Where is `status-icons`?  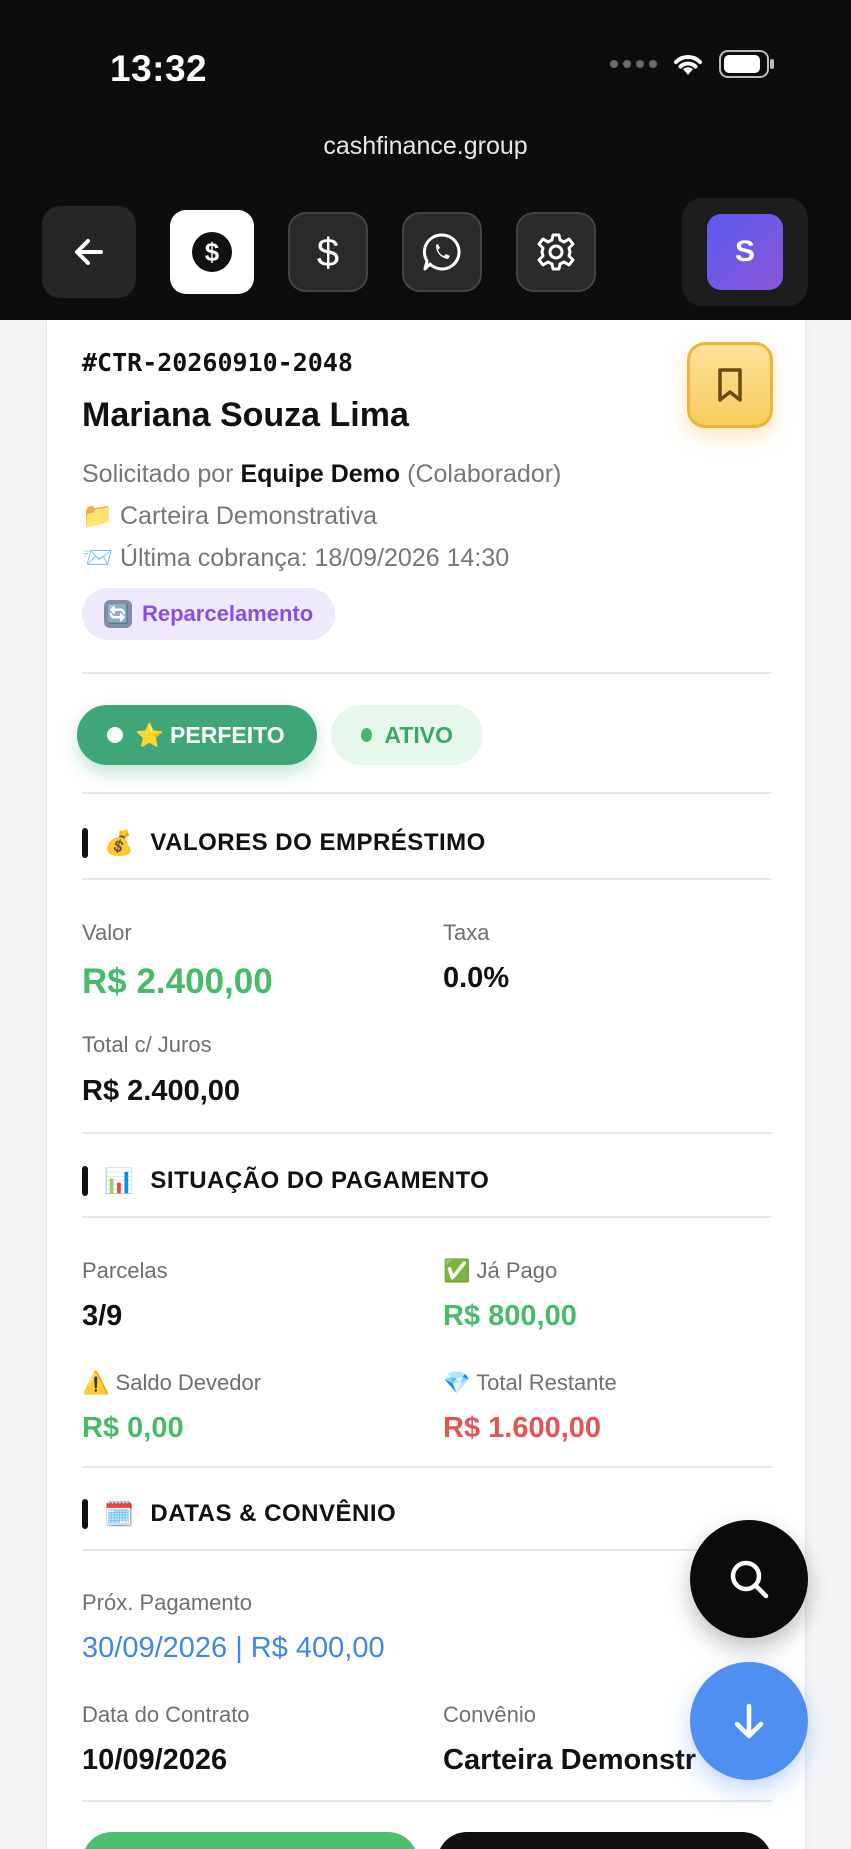
status-icons is located at coordinates (692, 64).